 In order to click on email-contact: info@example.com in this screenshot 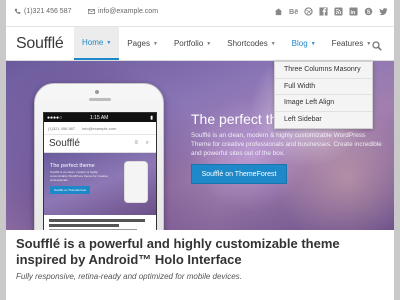, I will do `click(123, 11)`.